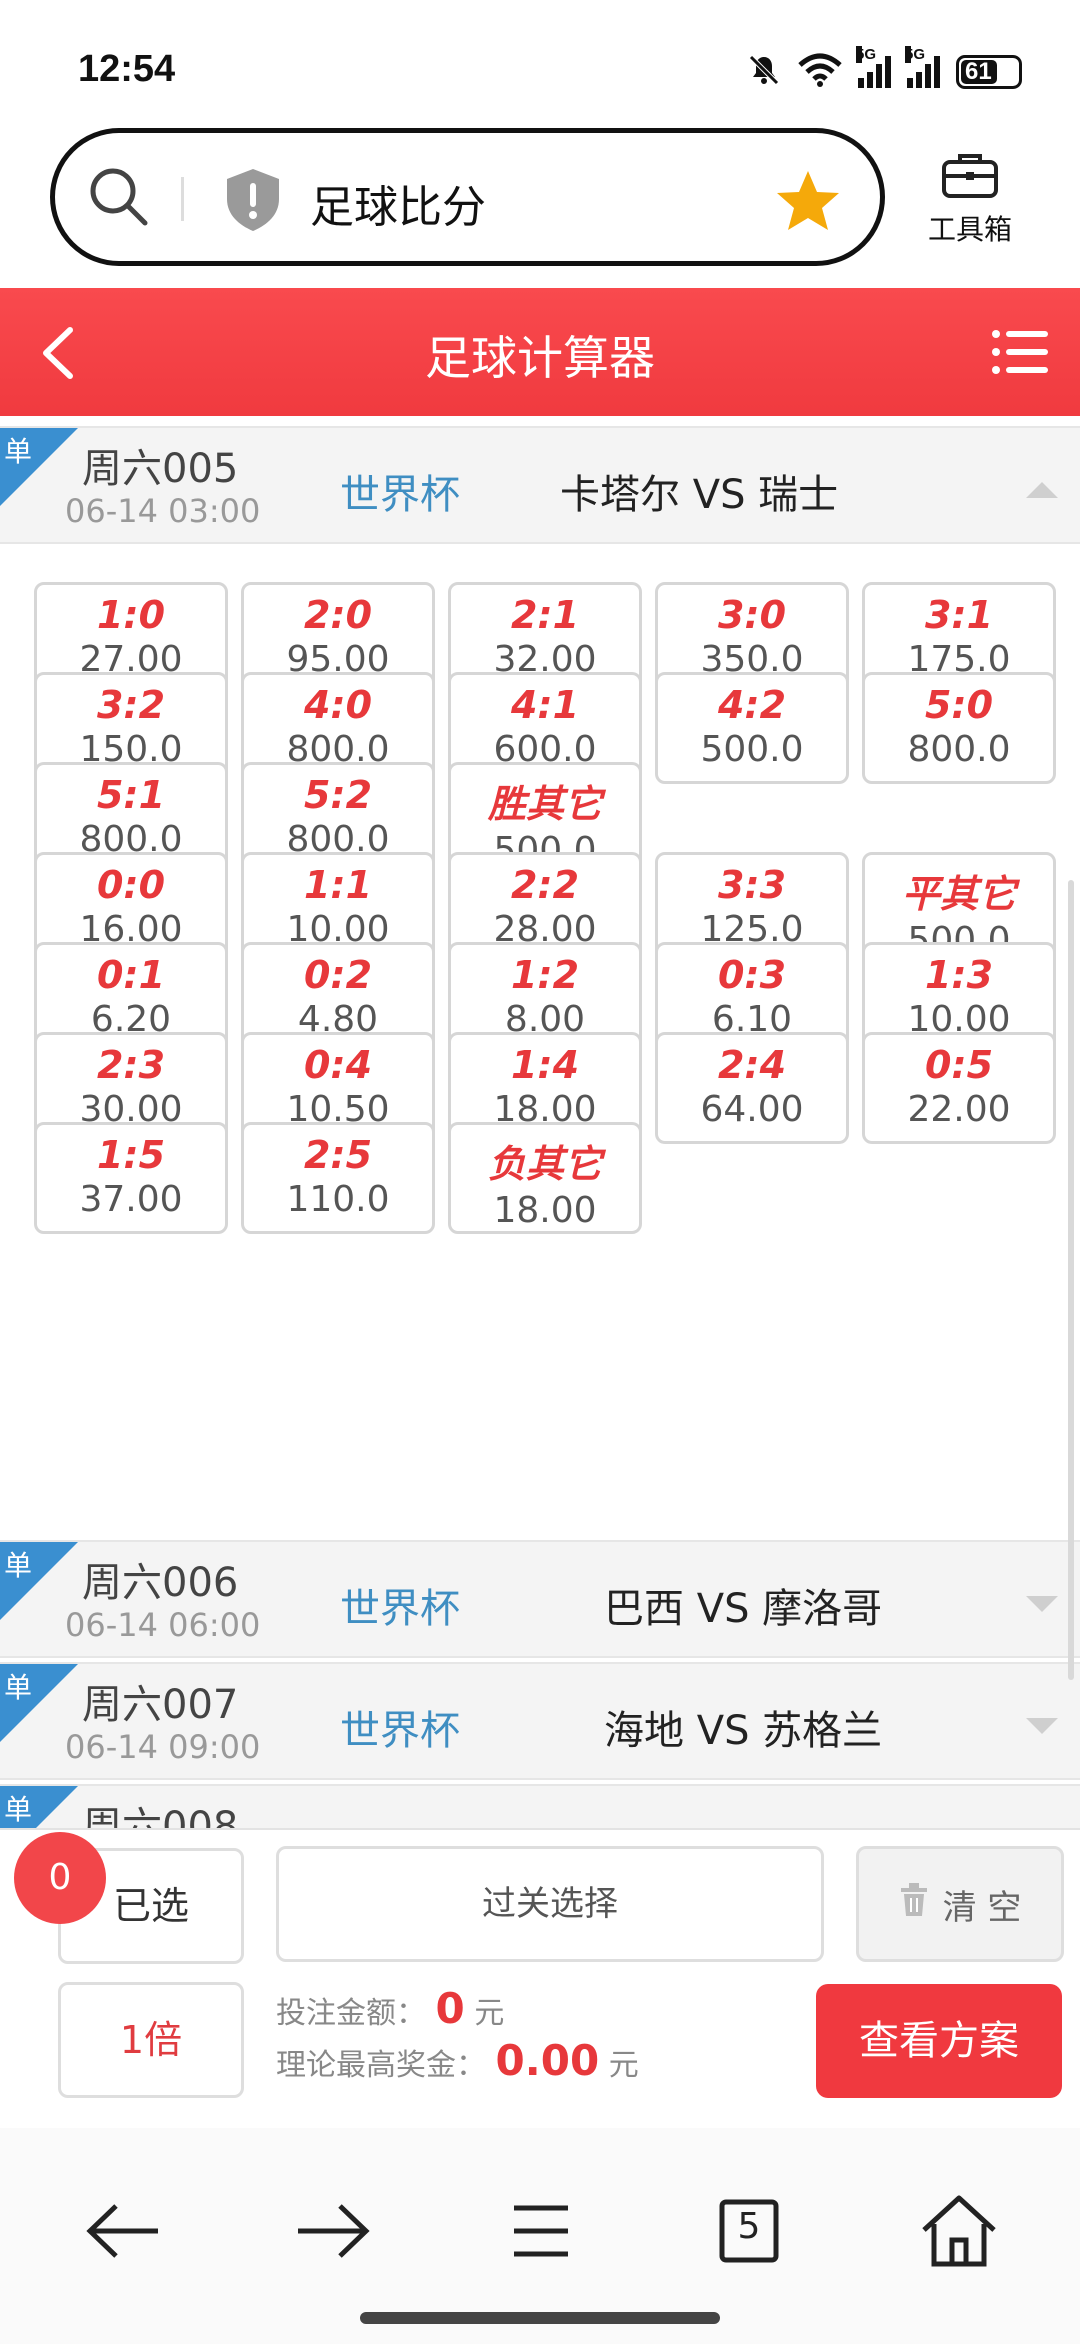 Image resolution: width=1080 pixels, height=2344 pixels. I want to click on page-title: 足球计算器, so click(540, 358).